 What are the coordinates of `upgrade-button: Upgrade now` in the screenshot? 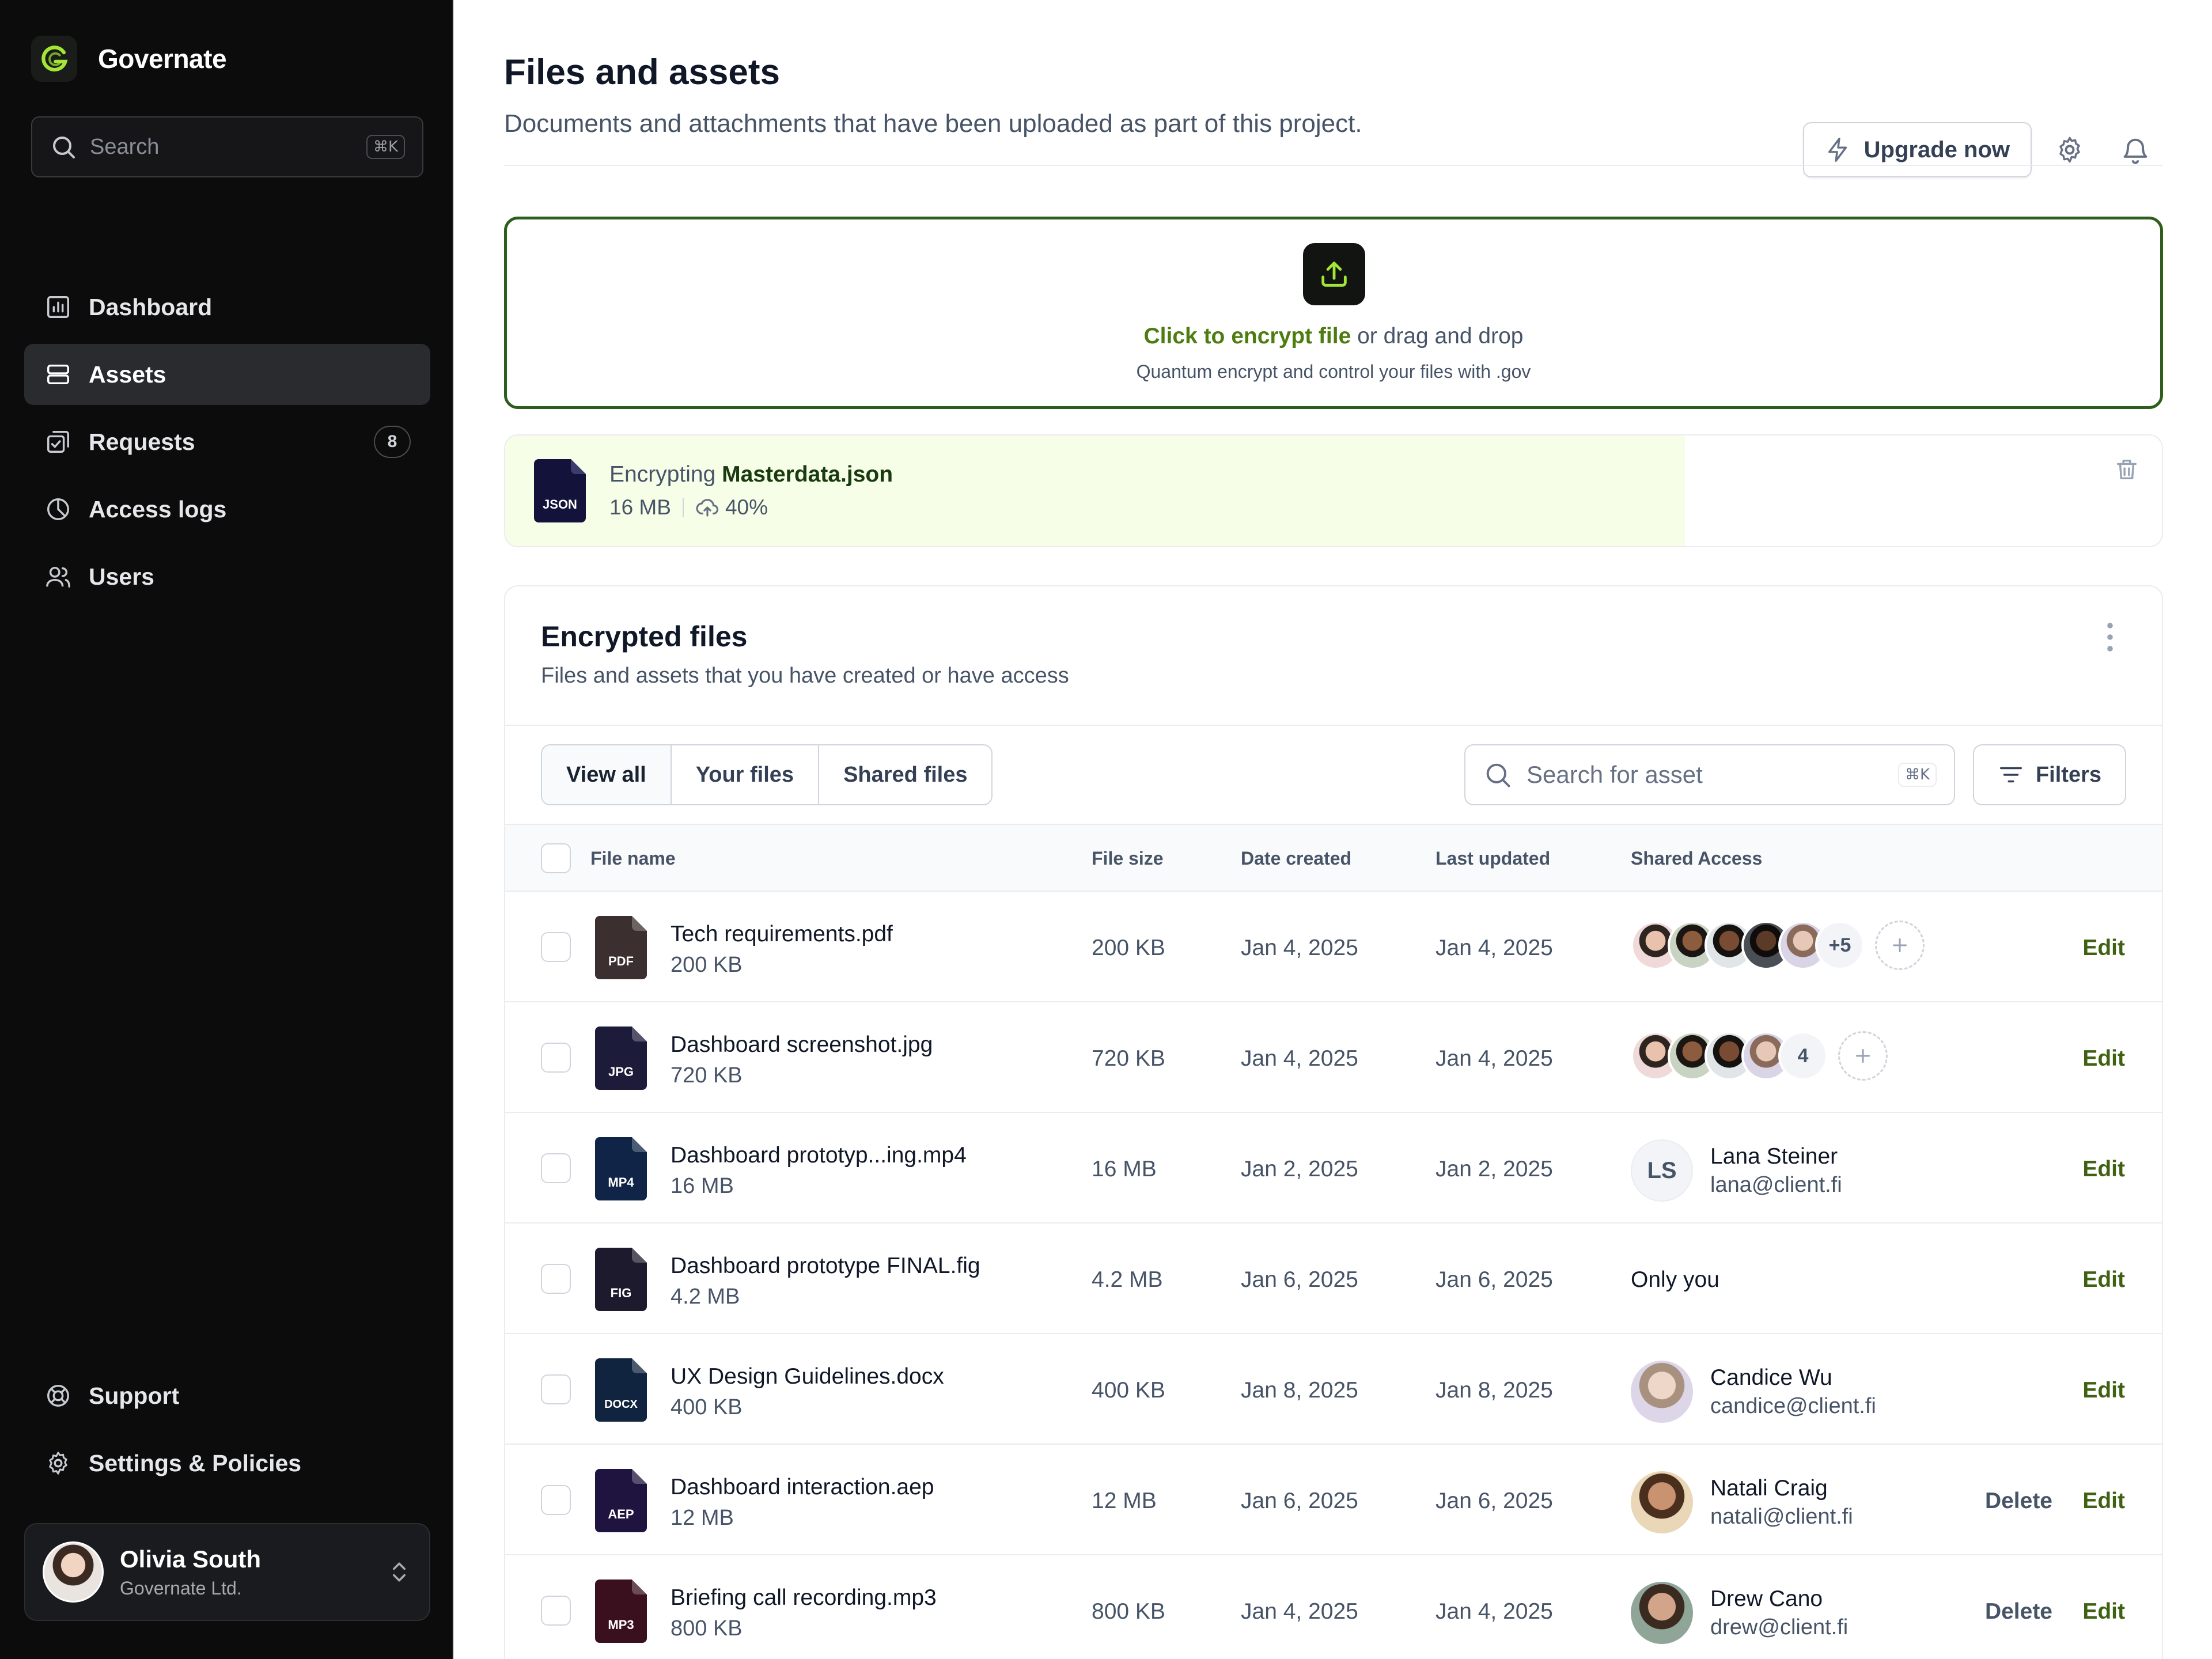 It's located at (1917, 149).